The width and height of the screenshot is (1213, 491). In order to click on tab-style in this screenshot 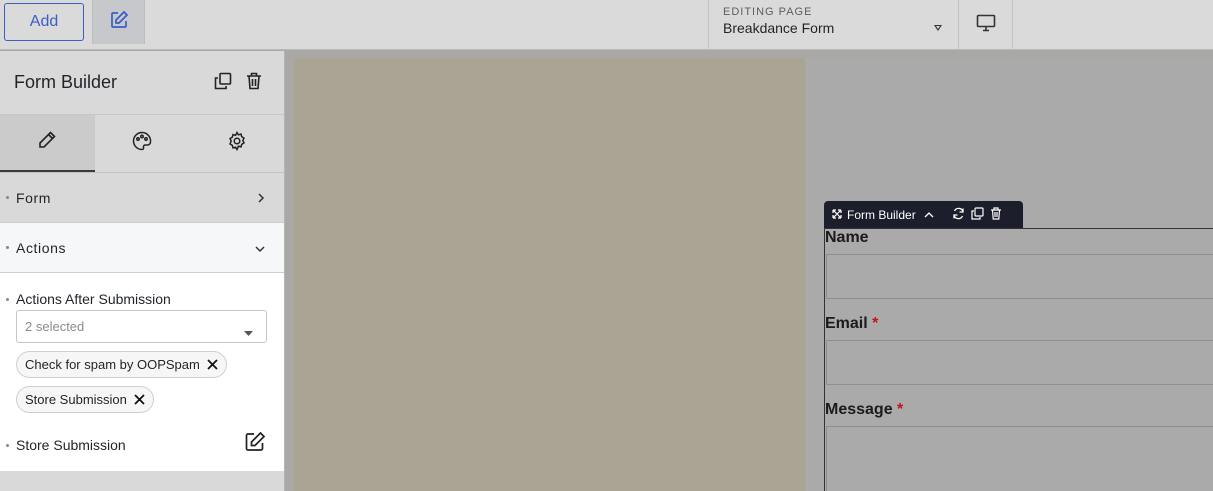, I will do `click(142, 143)`.